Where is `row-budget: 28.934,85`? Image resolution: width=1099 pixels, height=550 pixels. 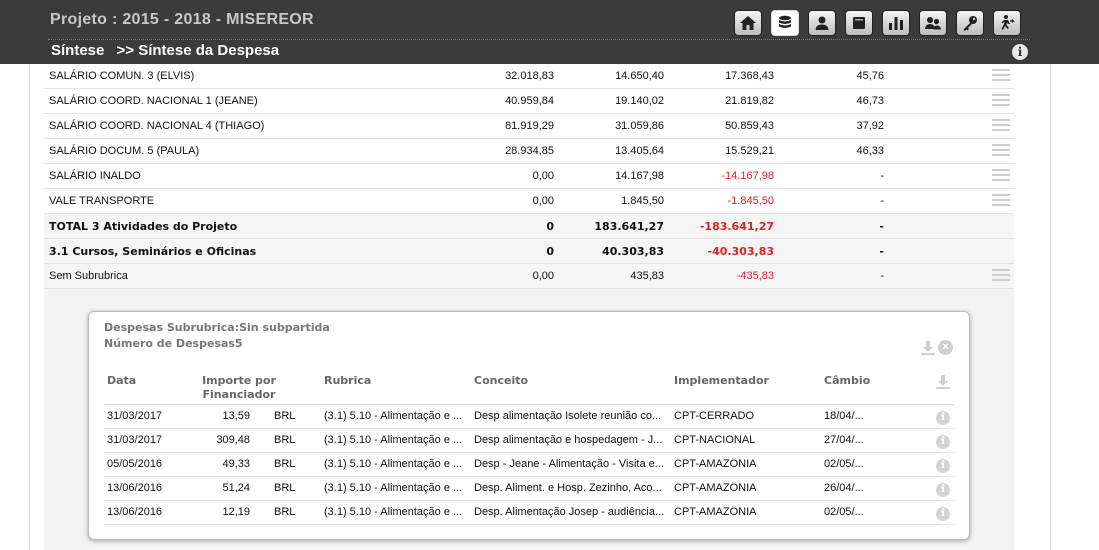 row-budget: 28.934,85 is located at coordinates (529, 151).